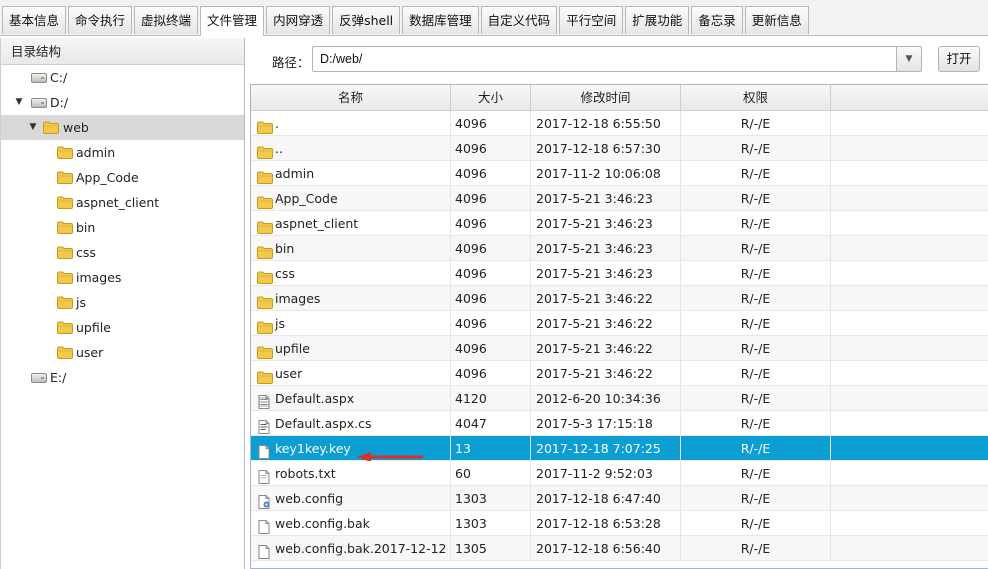 Image resolution: width=988 pixels, height=569 pixels. I want to click on tree-node-aspnet_client: aspnet_client, so click(122, 202).